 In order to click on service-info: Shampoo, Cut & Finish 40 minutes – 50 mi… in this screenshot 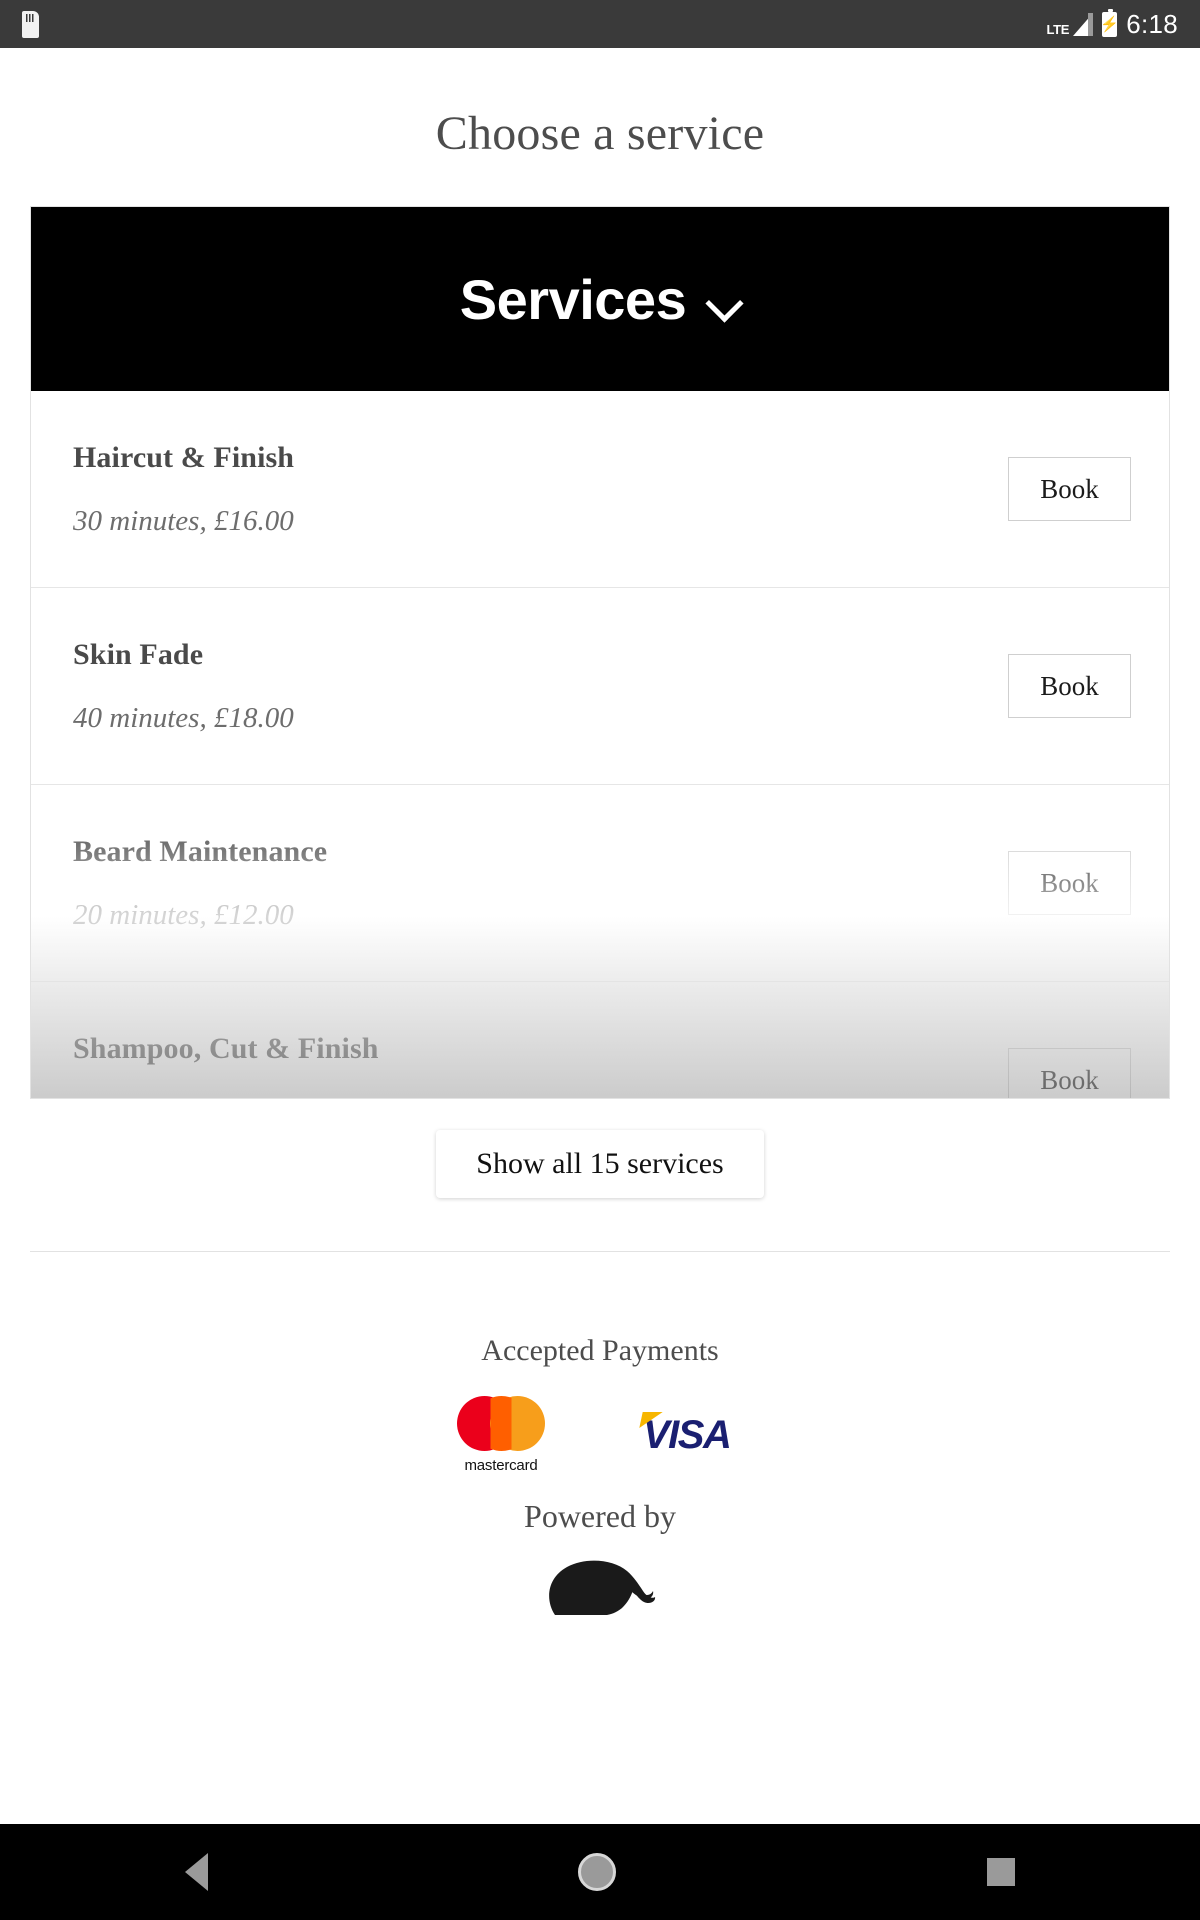, I will do `click(540, 1065)`.